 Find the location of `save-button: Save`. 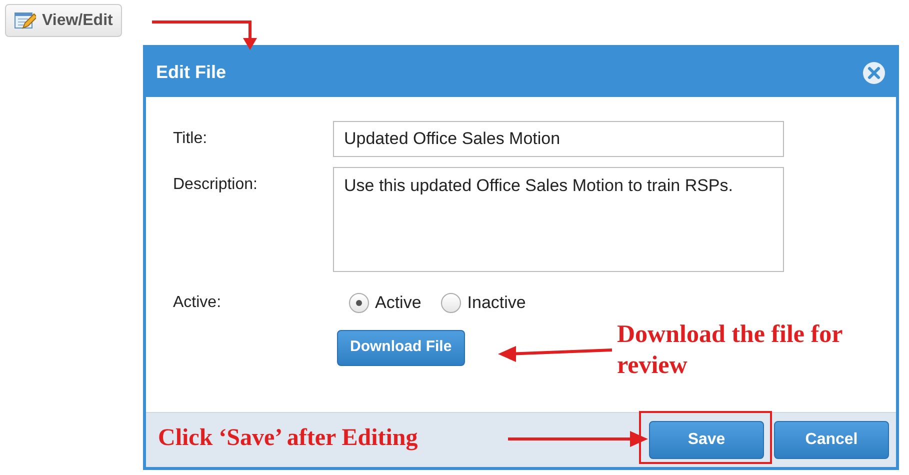

save-button: Save is located at coordinates (706, 440).